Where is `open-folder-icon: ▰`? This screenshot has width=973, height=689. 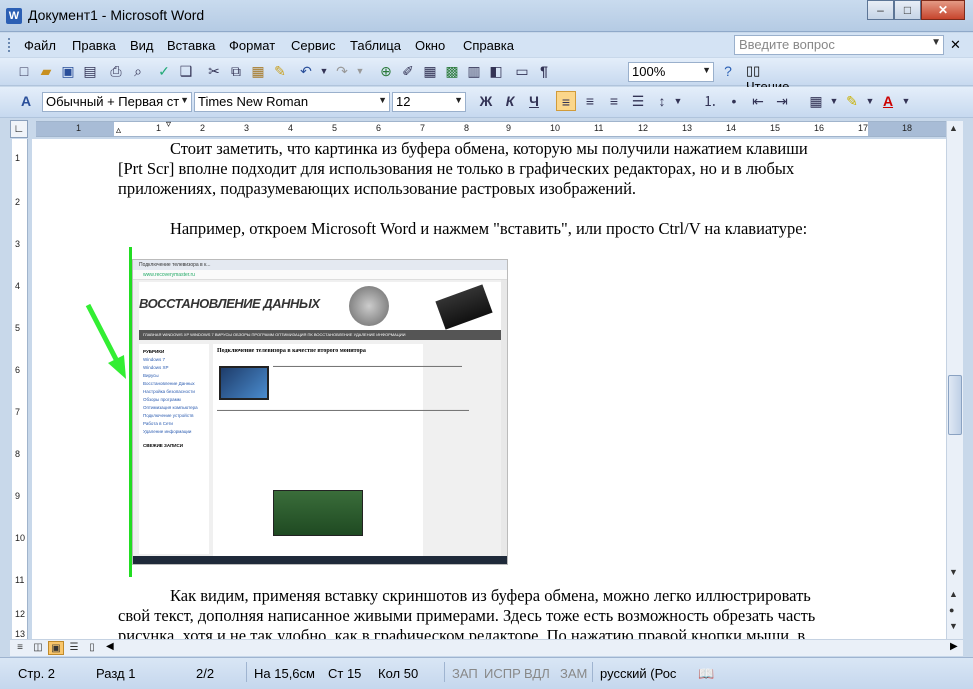 open-folder-icon: ▰ is located at coordinates (46, 71).